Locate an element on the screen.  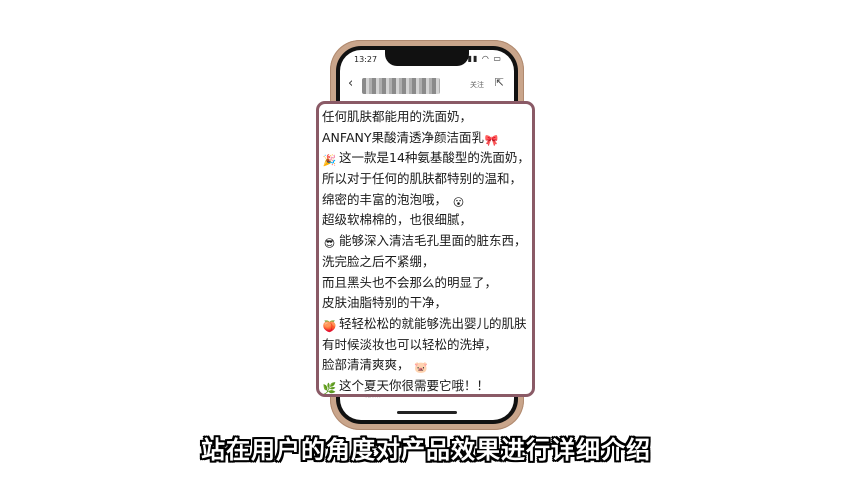
post-line: 🎉 这一款是14种氨基酸型的洗面奶， is located at coordinates (426, 159).